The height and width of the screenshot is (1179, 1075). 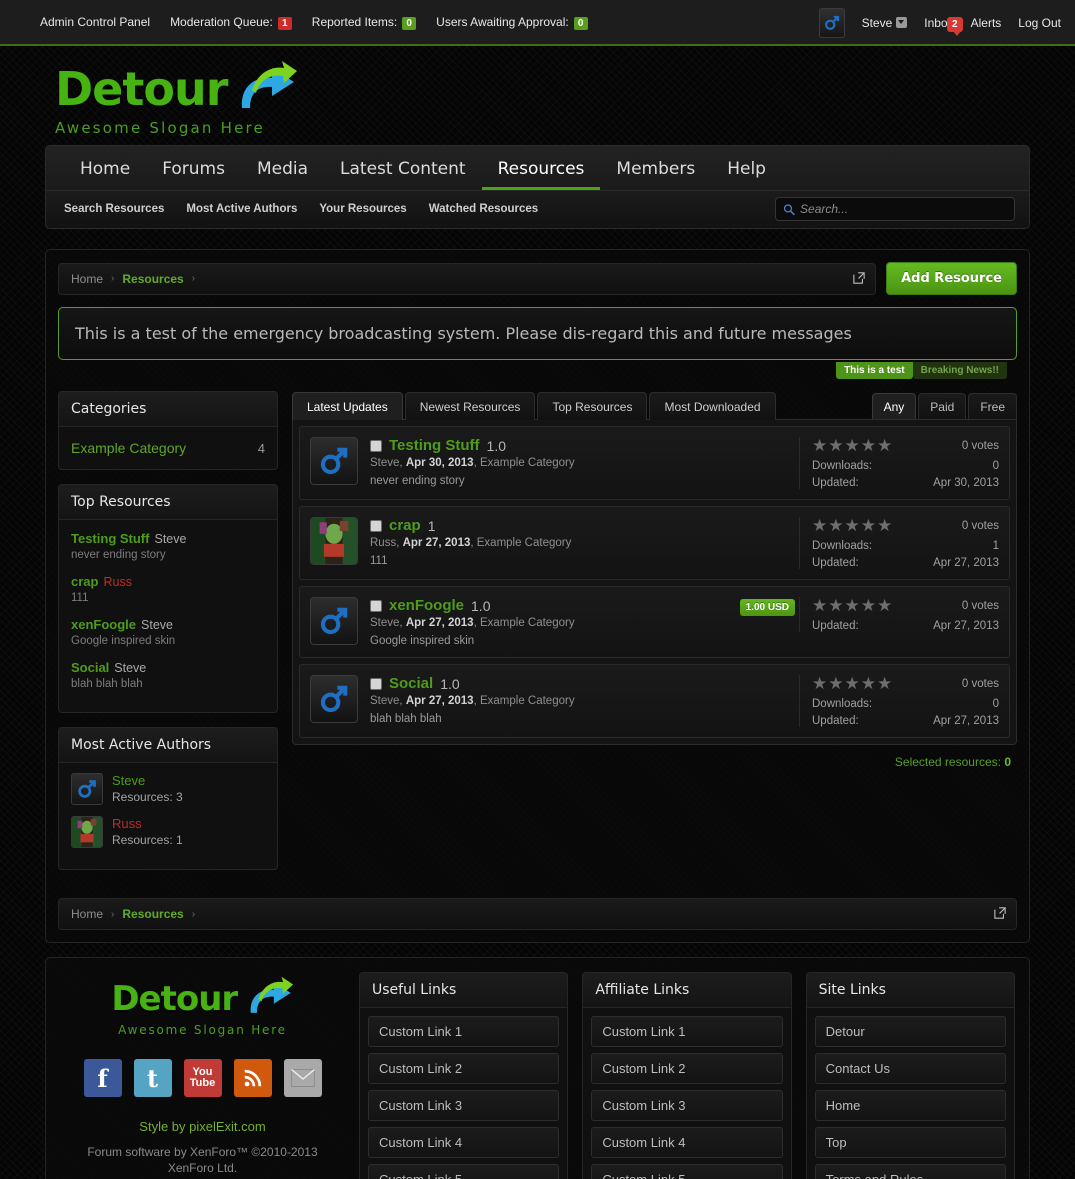 I want to click on search-box, so click(x=895, y=209).